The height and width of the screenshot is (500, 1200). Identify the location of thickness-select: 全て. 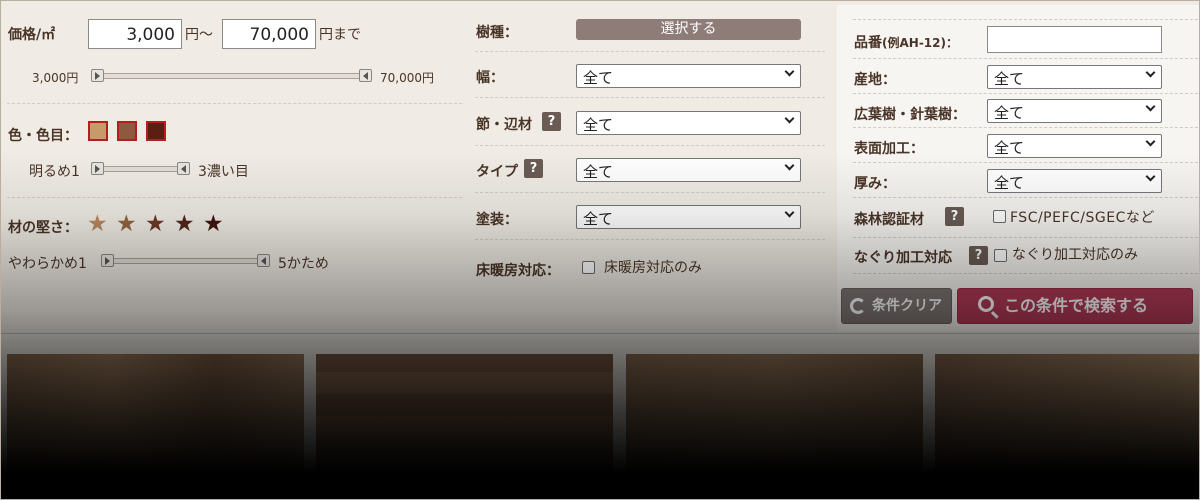
(1074, 181).